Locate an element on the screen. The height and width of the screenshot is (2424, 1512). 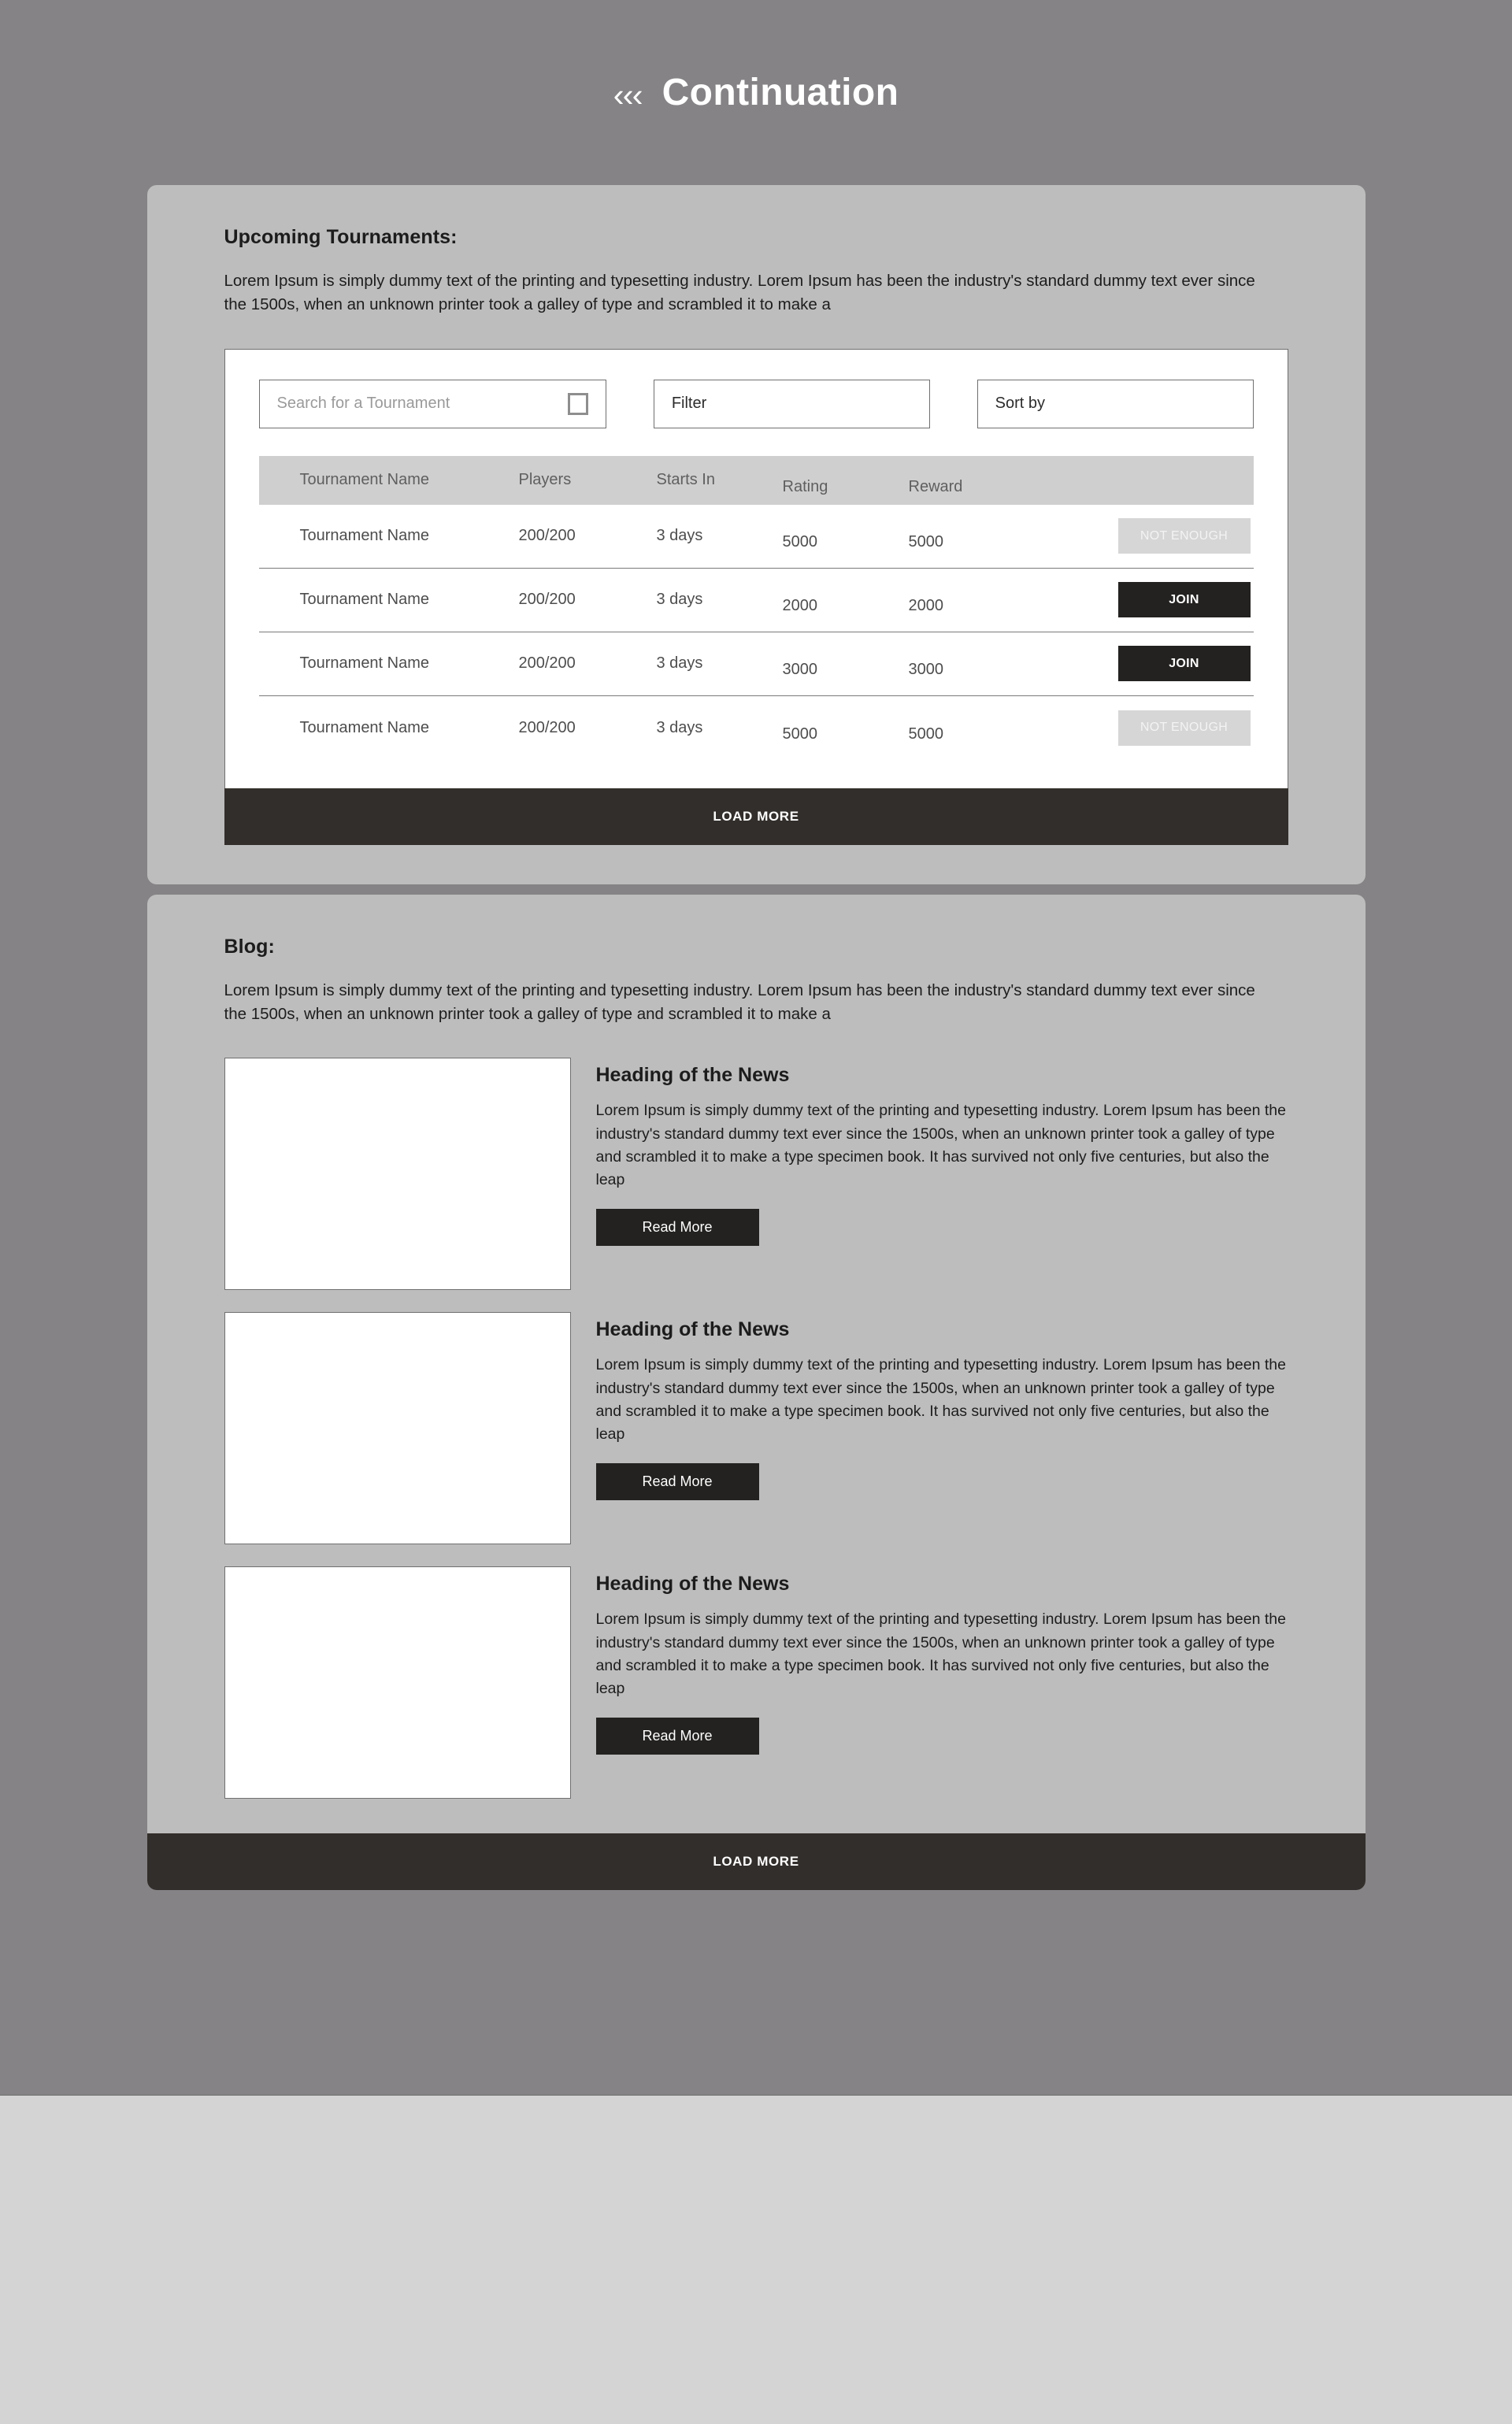
page-title: Continuation is located at coordinates (780, 92).